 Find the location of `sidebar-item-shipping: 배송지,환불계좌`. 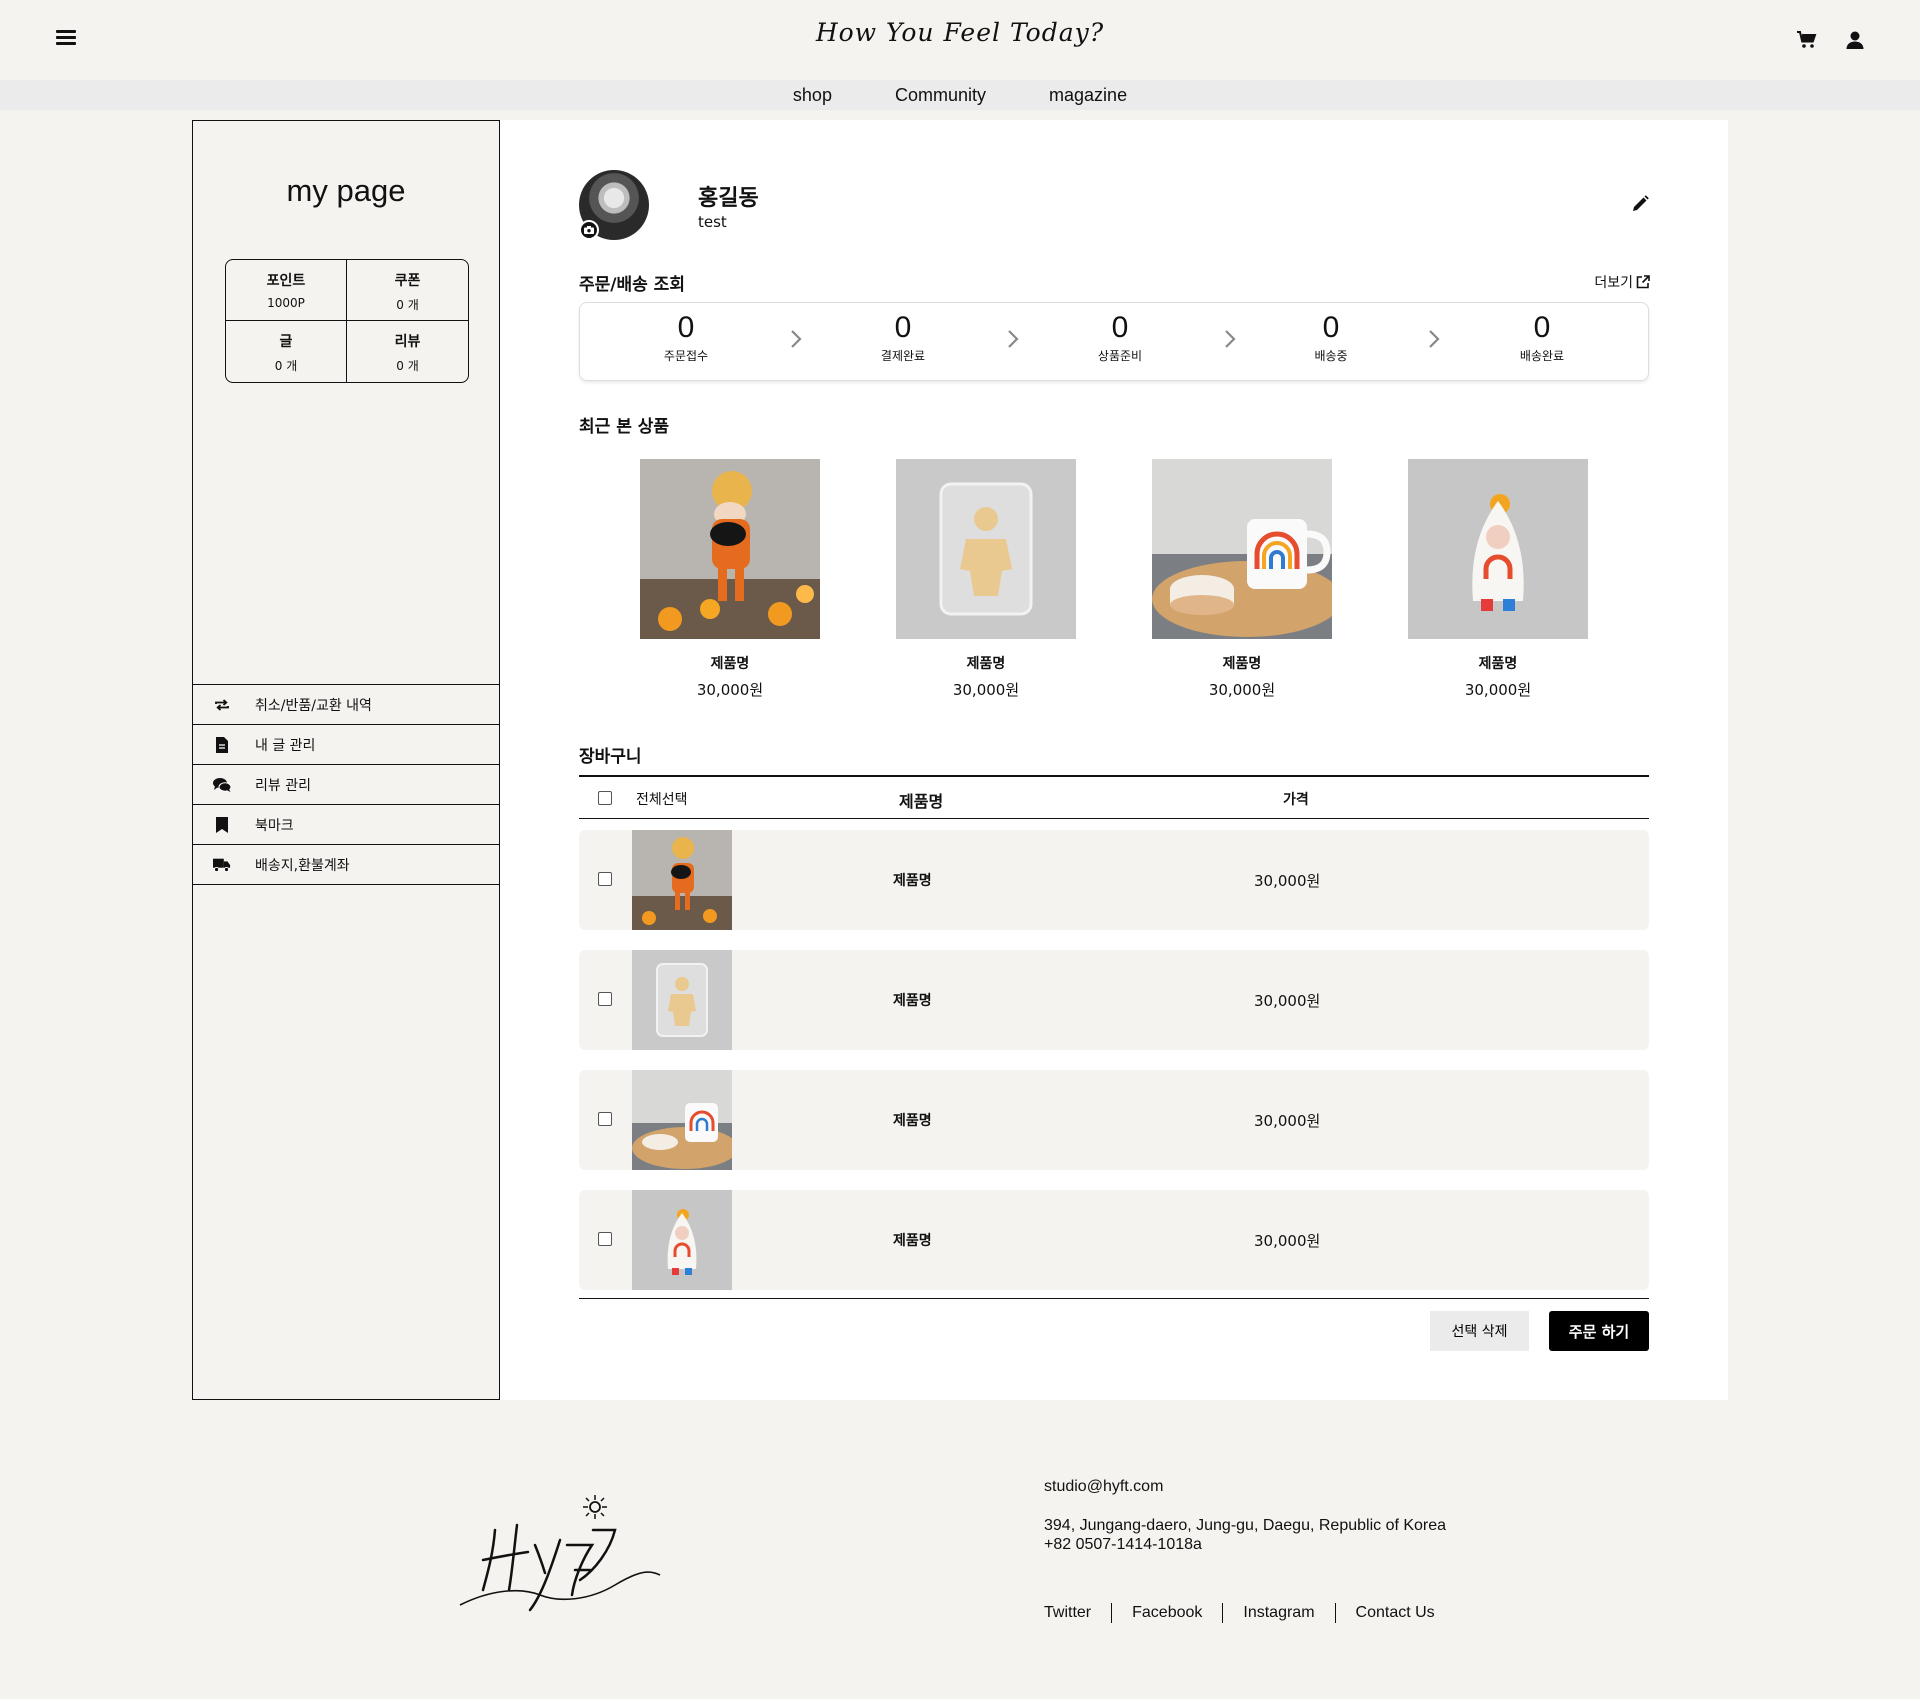

sidebar-item-shipping: 배송지,환불계좌 is located at coordinates (346, 865).